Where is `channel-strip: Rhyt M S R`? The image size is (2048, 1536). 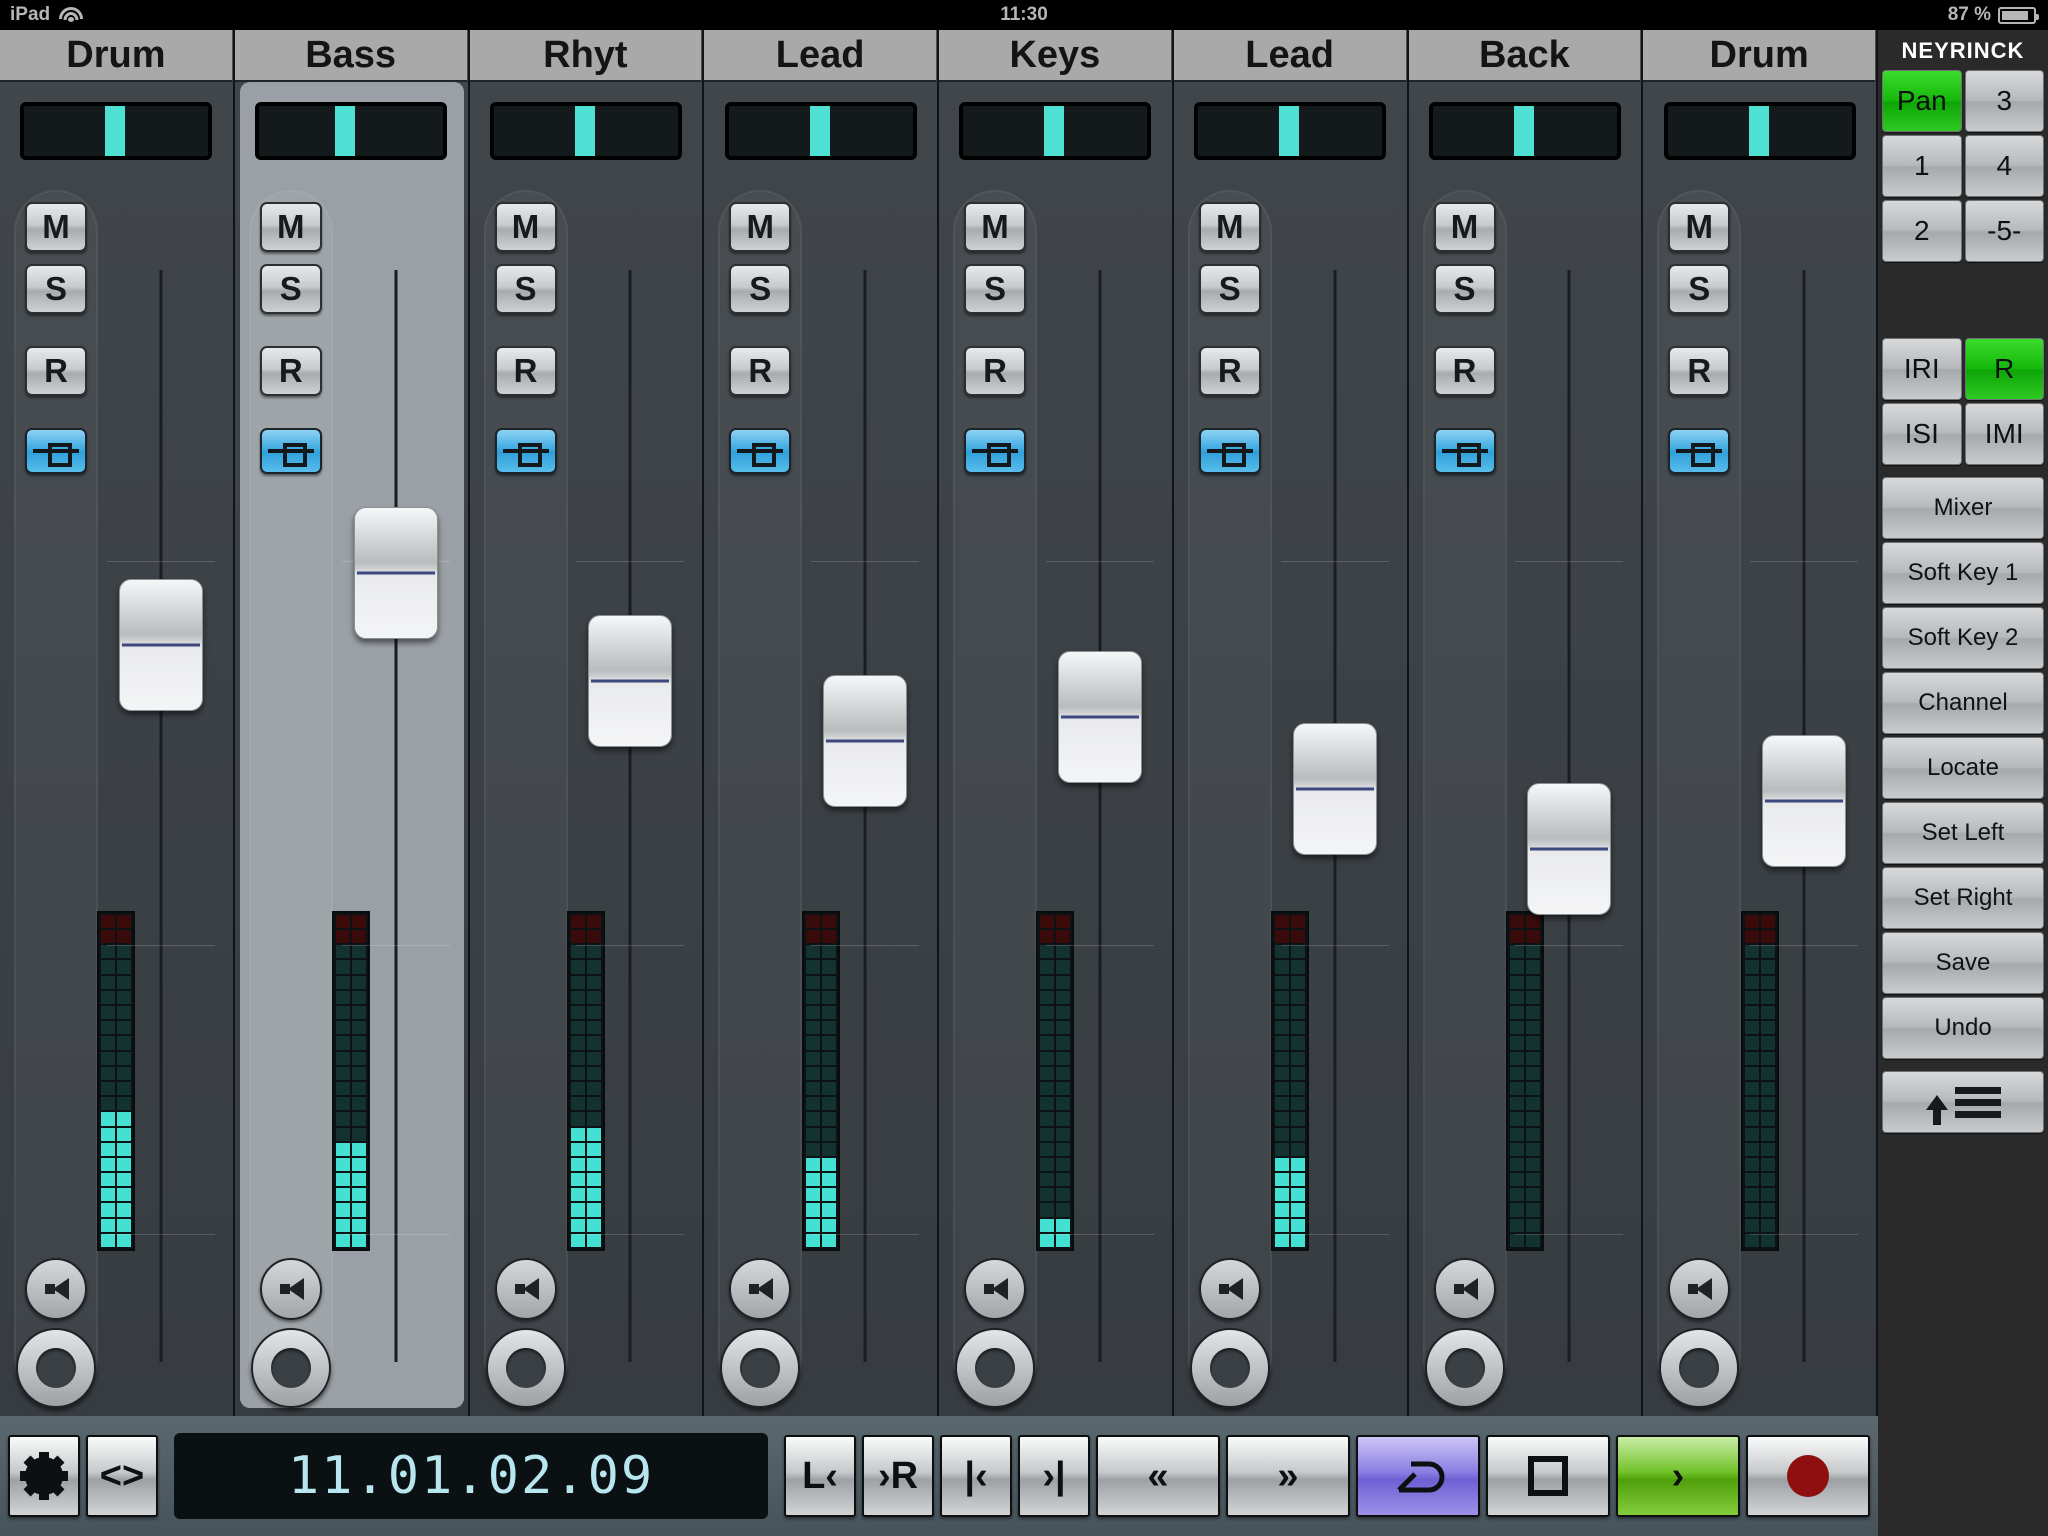 channel-strip: Rhyt M S R is located at coordinates (587, 723).